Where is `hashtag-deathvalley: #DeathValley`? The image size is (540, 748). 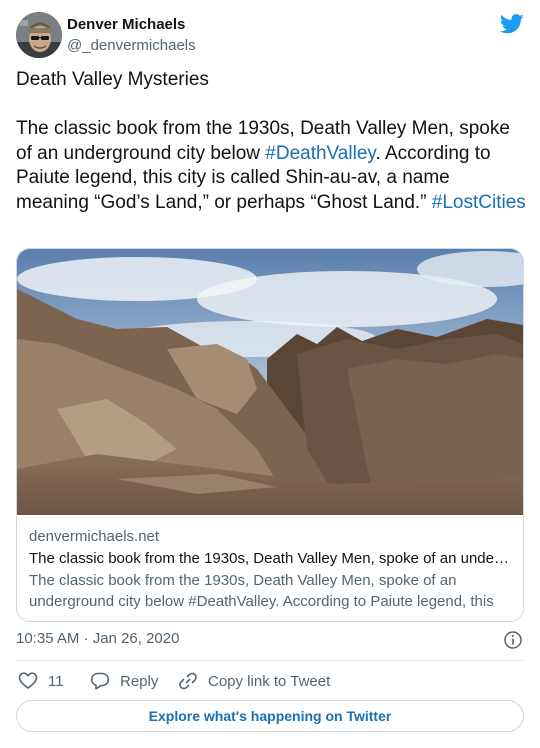
hashtag-deathvalley: #DeathValley is located at coordinates (320, 153).